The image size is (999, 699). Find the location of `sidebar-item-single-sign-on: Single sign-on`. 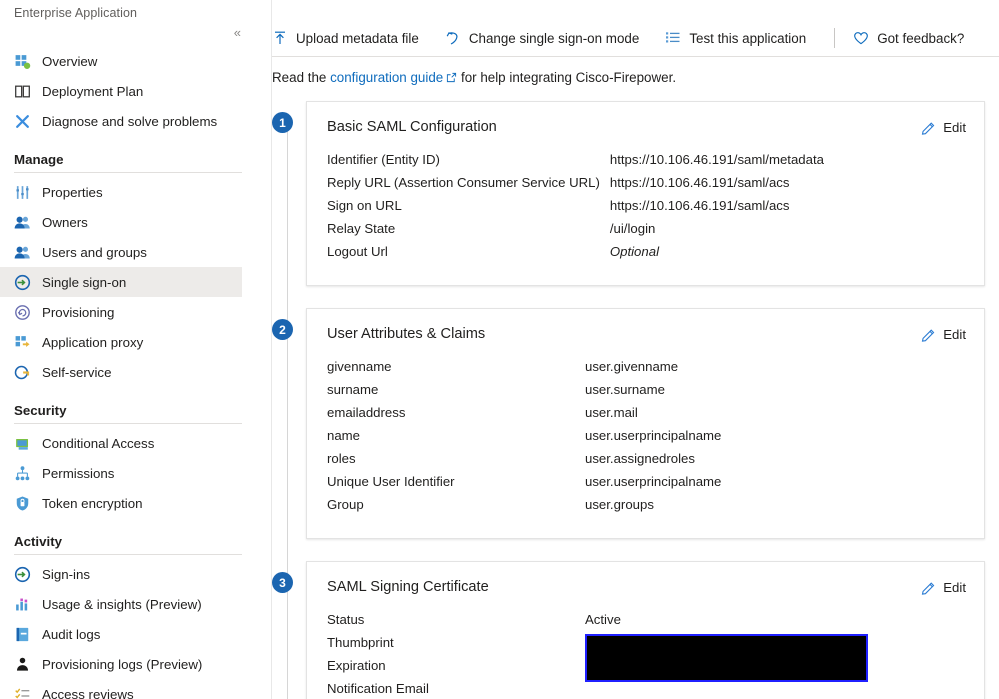

sidebar-item-single-sign-on: Single sign-on is located at coordinates (121, 282).